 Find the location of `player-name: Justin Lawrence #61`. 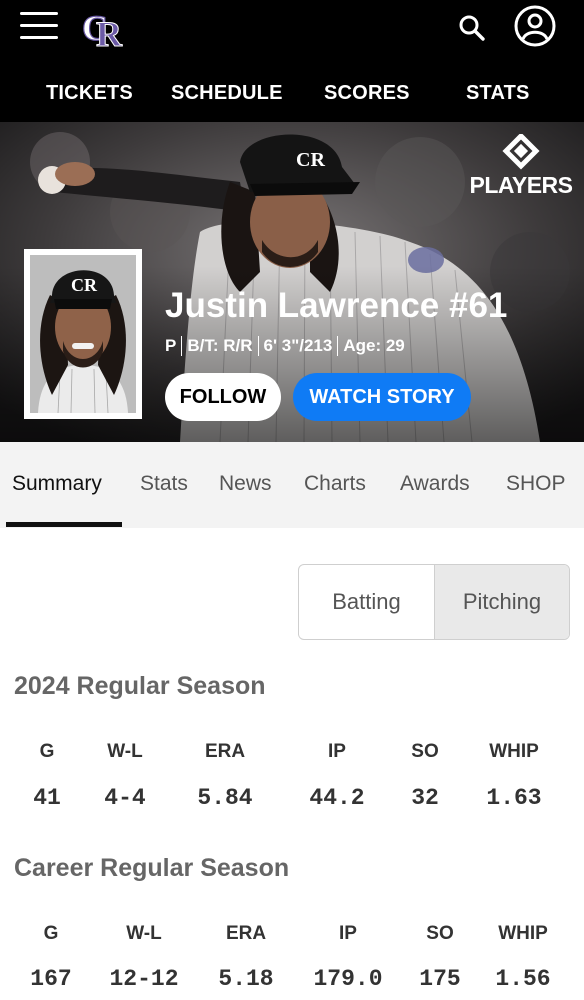

player-name: Justin Lawrence #61 is located at coordinates (336, 305).